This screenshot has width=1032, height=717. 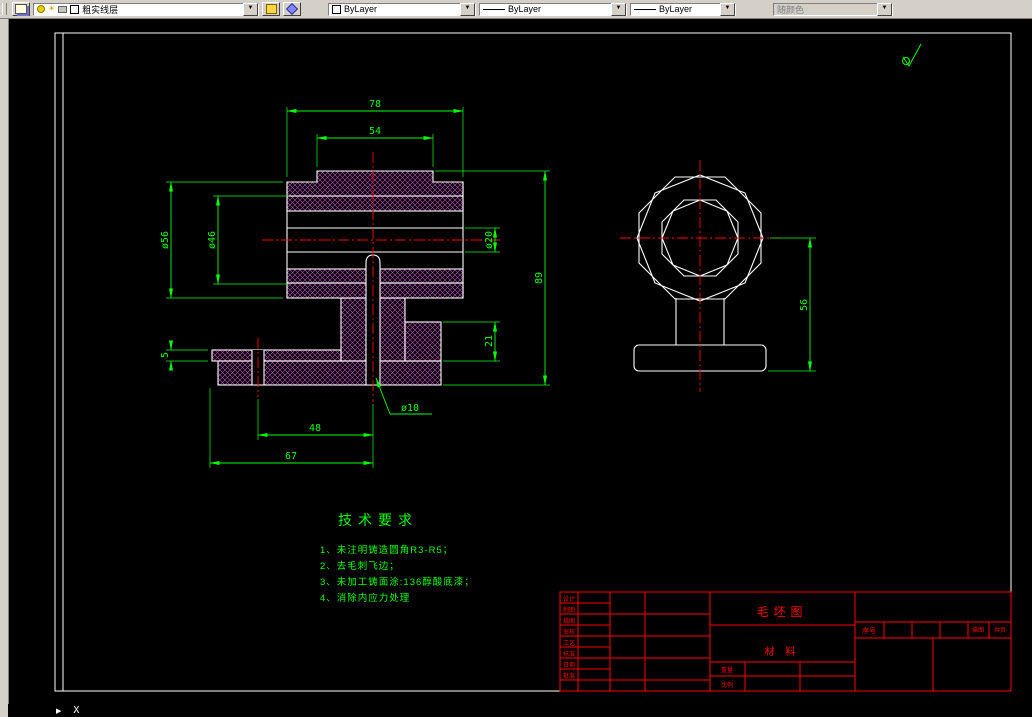 I want to click on titleblock-row-label: 批准, so click(x=569, y=676).